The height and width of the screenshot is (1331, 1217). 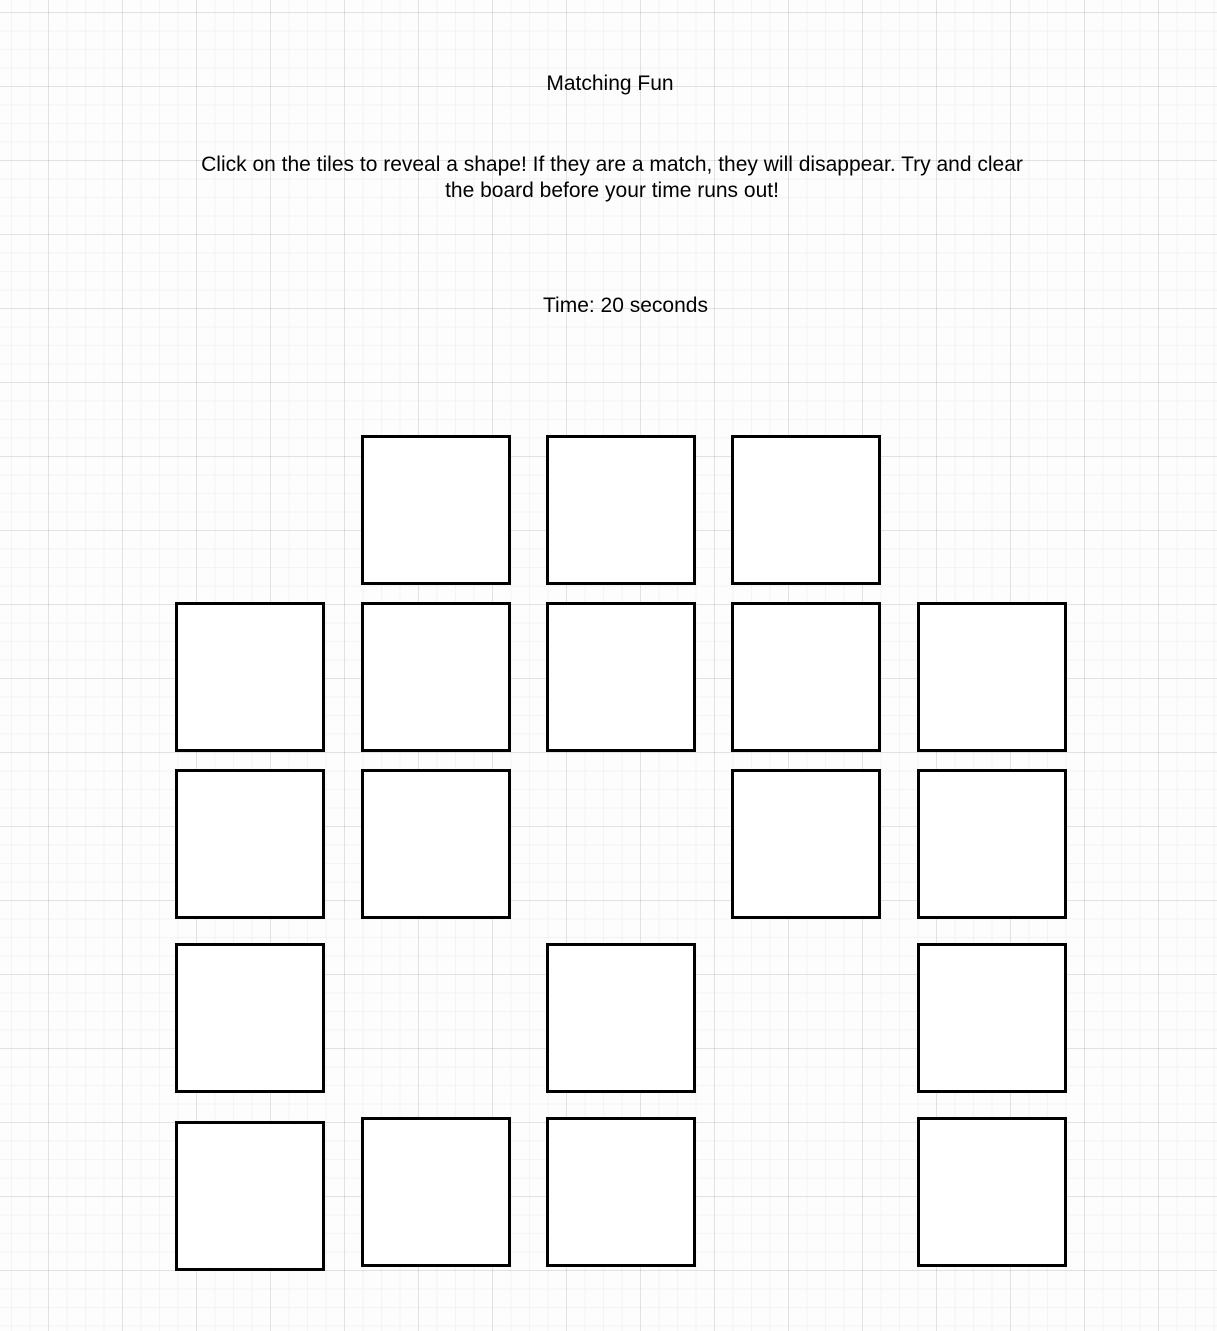 I want to click on game-title: Matching Fun, so click(x=610, y=83).